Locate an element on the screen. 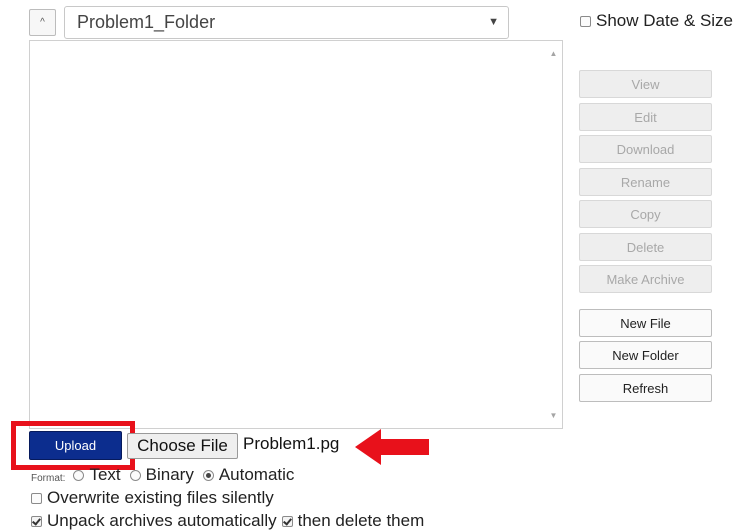 This screenshot has width=742, height=531. radio-automatic is located at coordinates (208, 475).